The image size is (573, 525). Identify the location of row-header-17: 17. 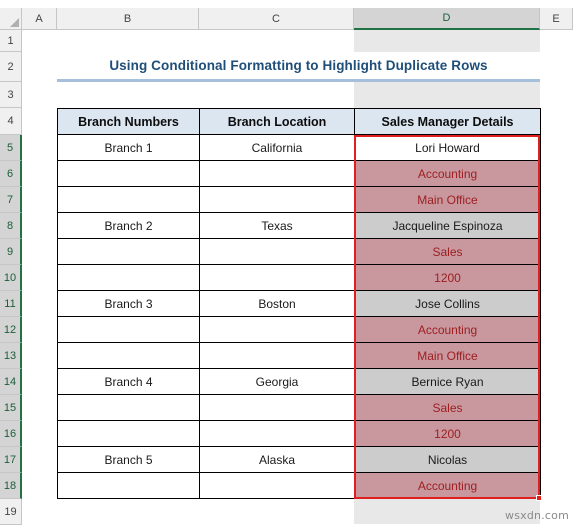
(11, 460).